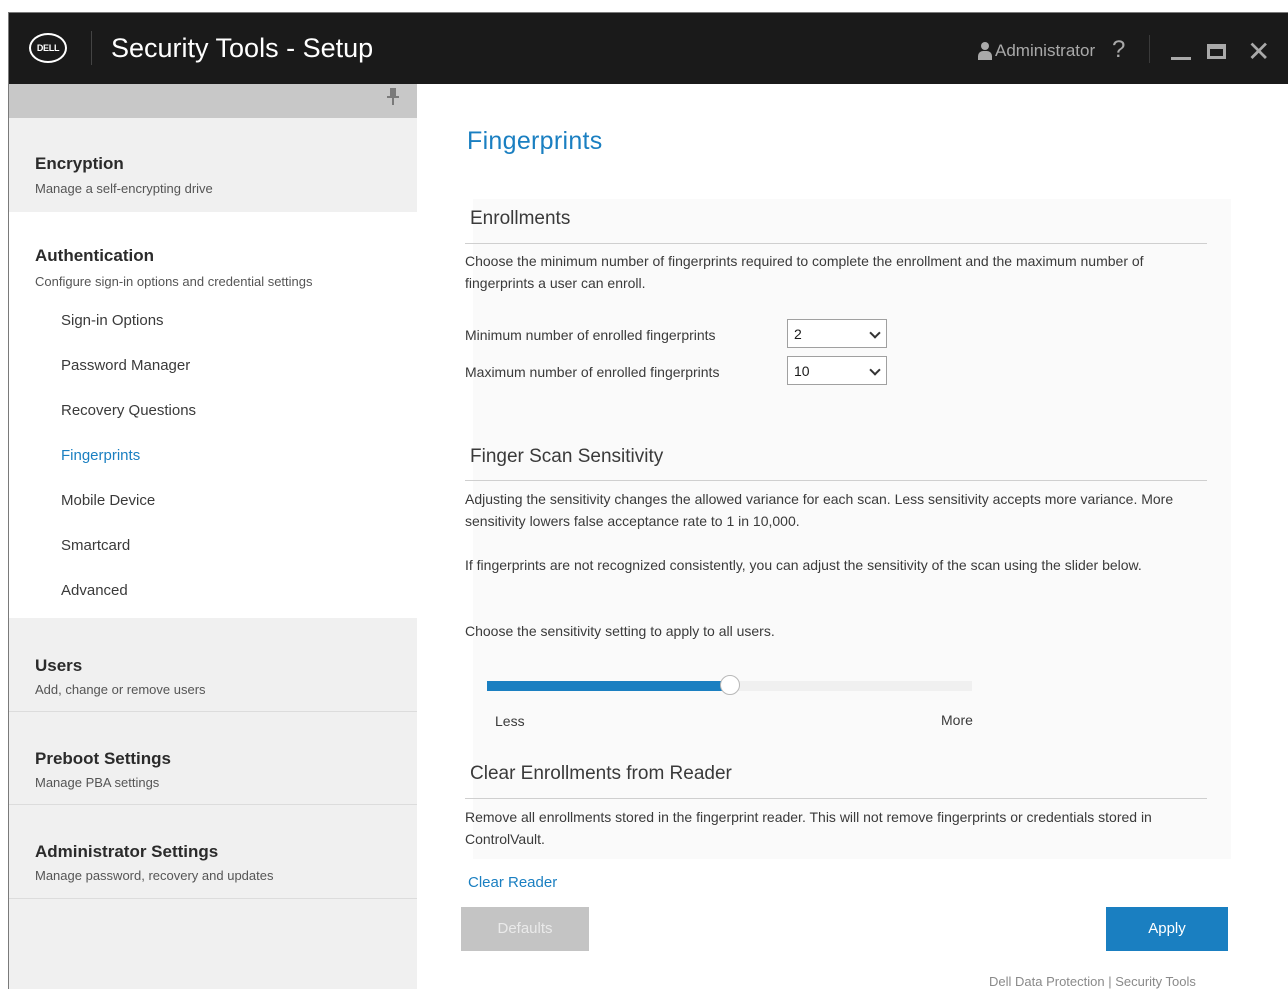 This screenshot has height=989, width=1288. Describe the element at coordinates (957, 720) in the screenshot. I see `slider-more-label: More` at that location.